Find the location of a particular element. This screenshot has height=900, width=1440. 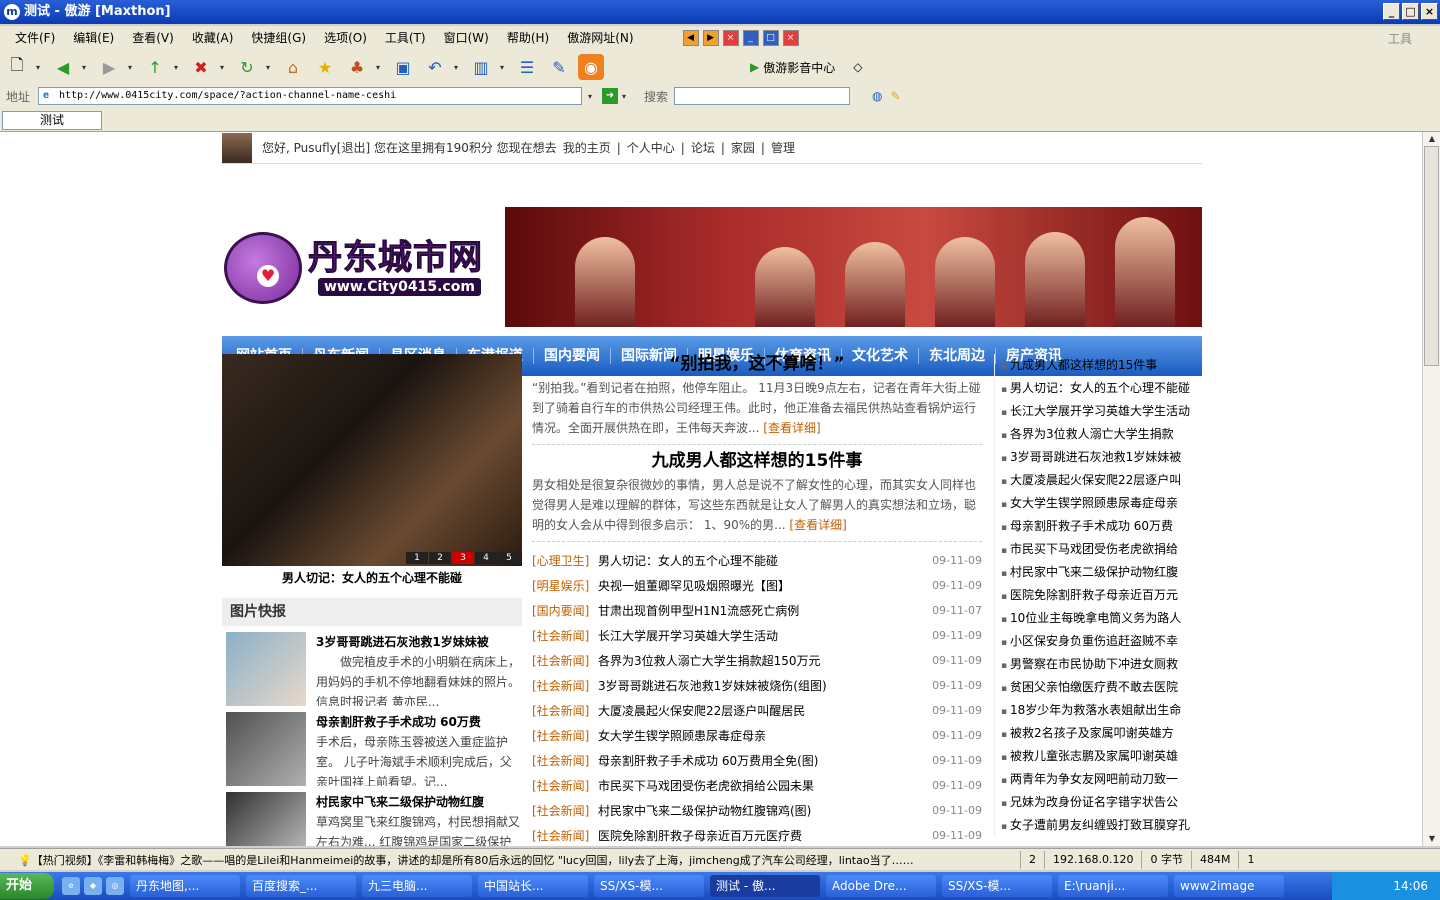

web-icon: ◍ is located at coordinates (877, 96).